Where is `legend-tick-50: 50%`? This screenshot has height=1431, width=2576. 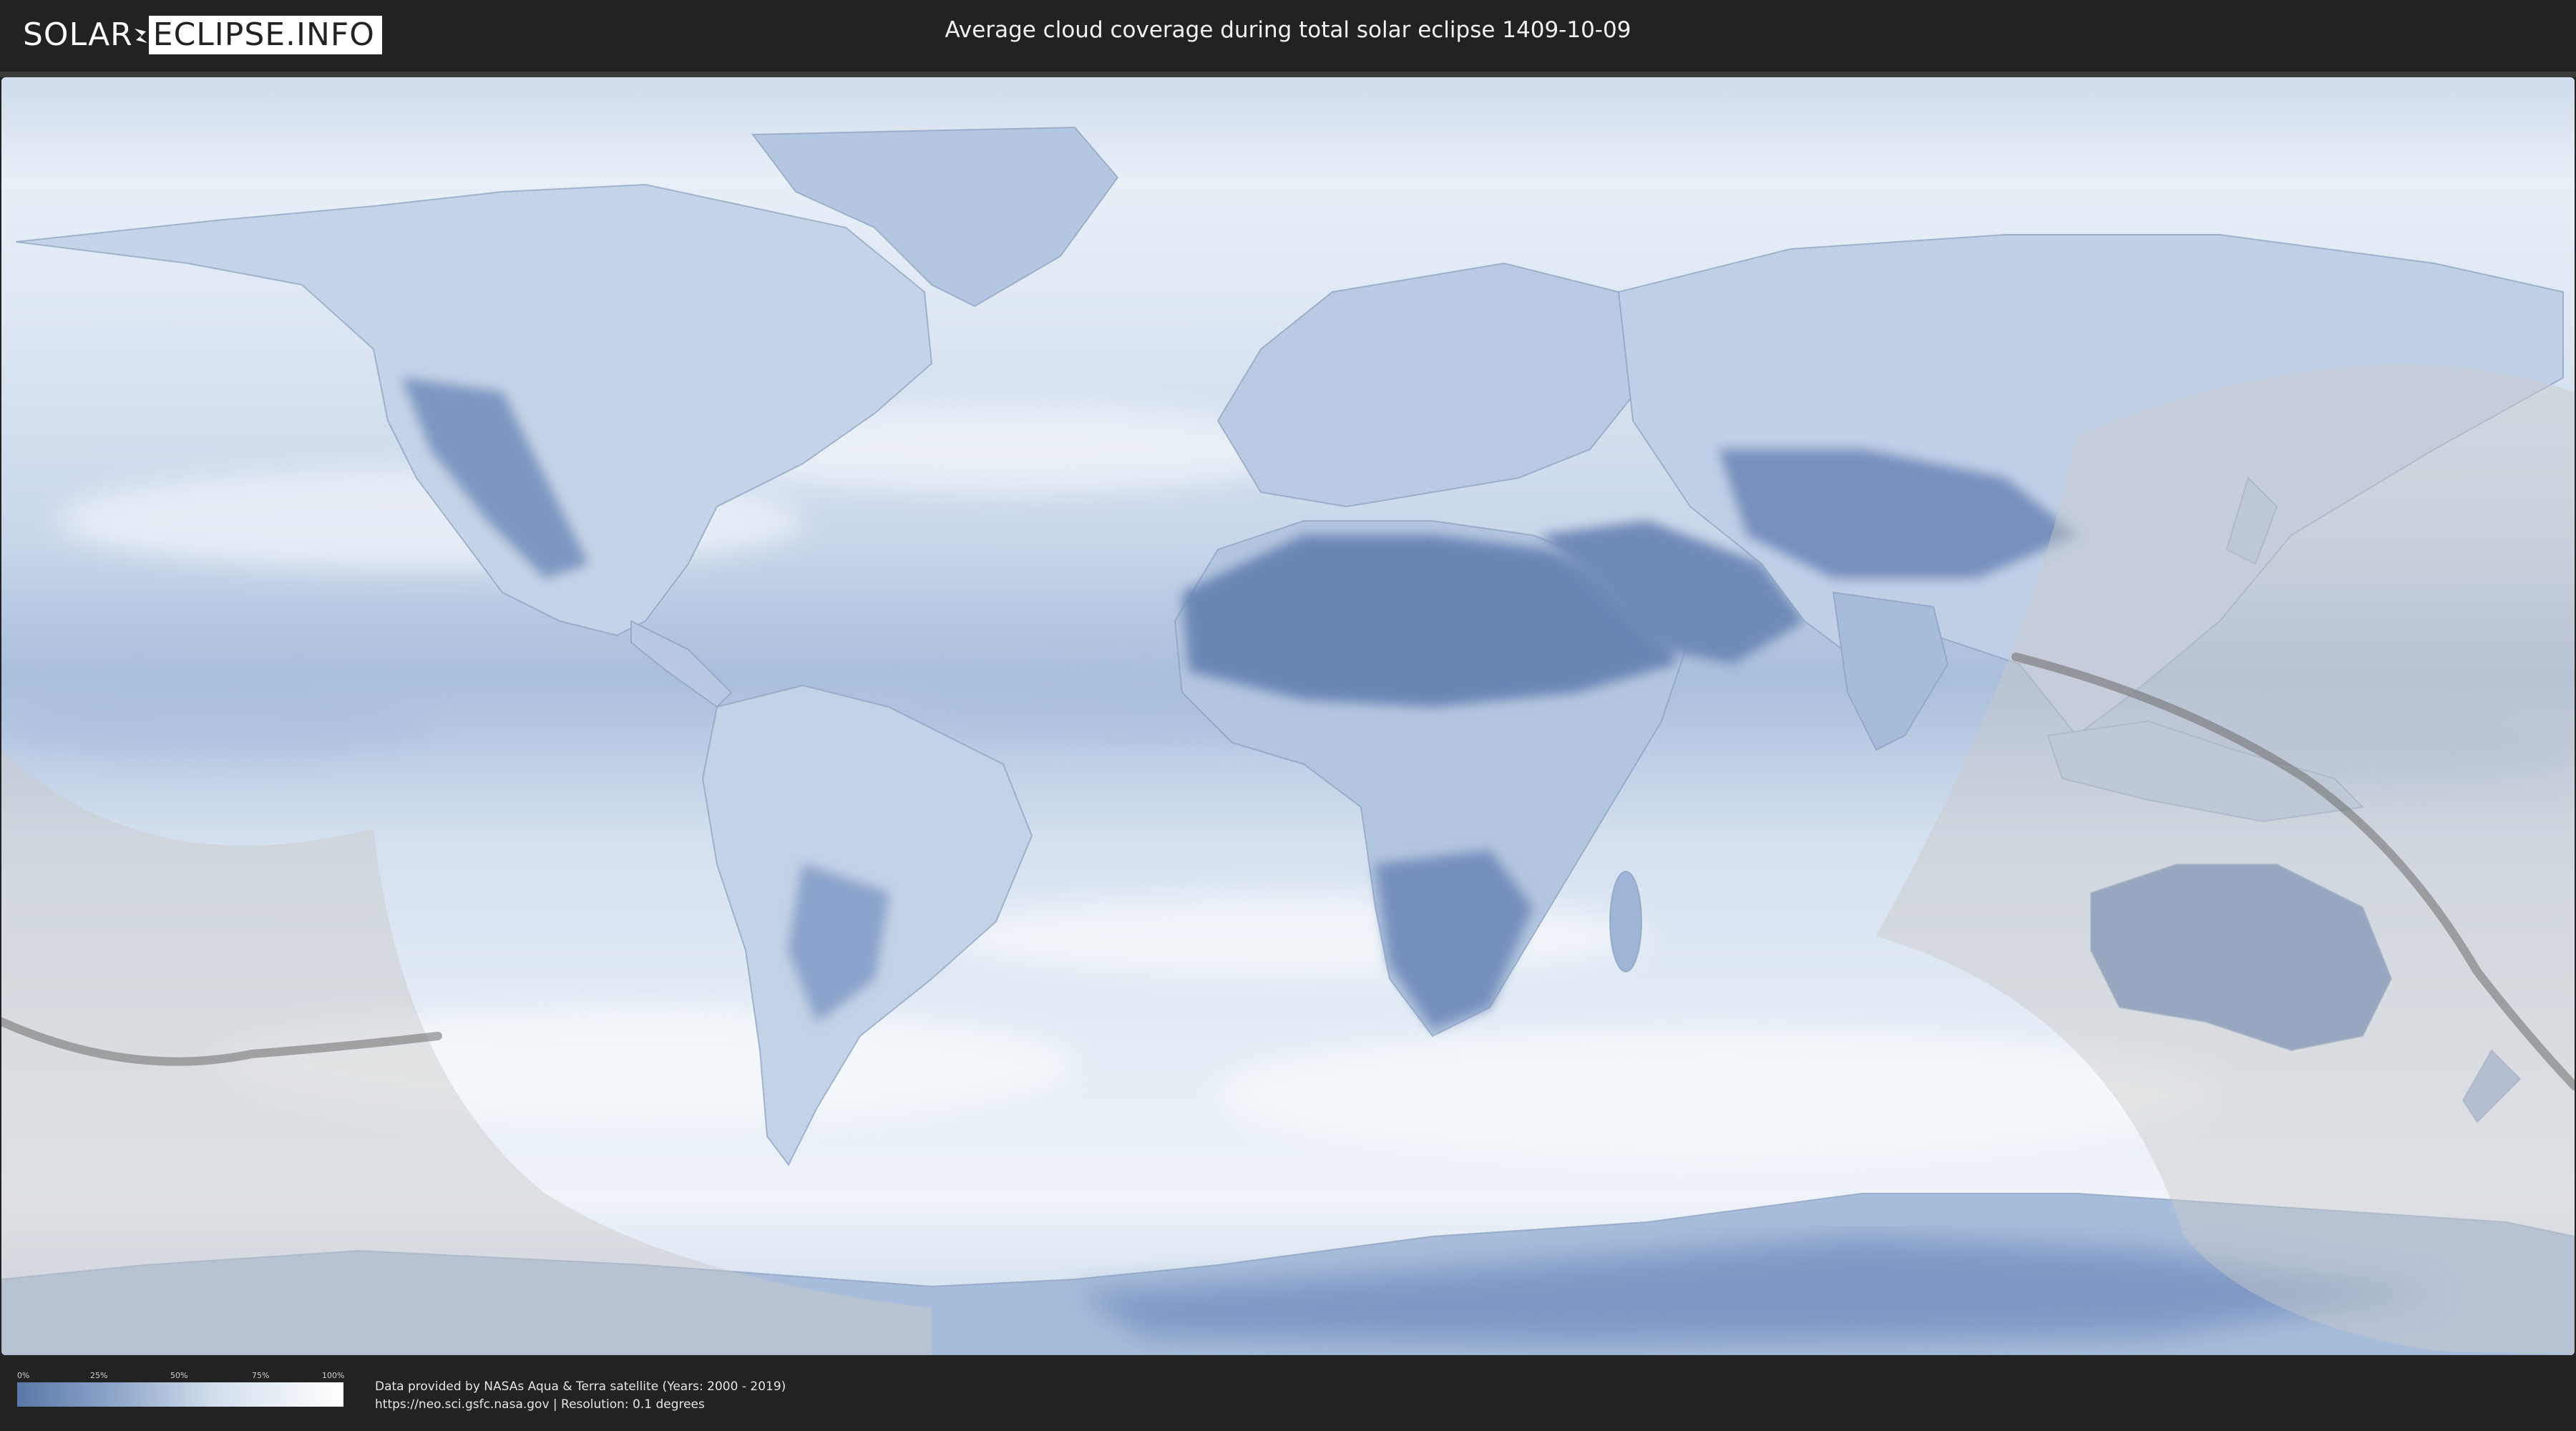
legend-tick-50: 50% is located at coordinates (179, 1375).